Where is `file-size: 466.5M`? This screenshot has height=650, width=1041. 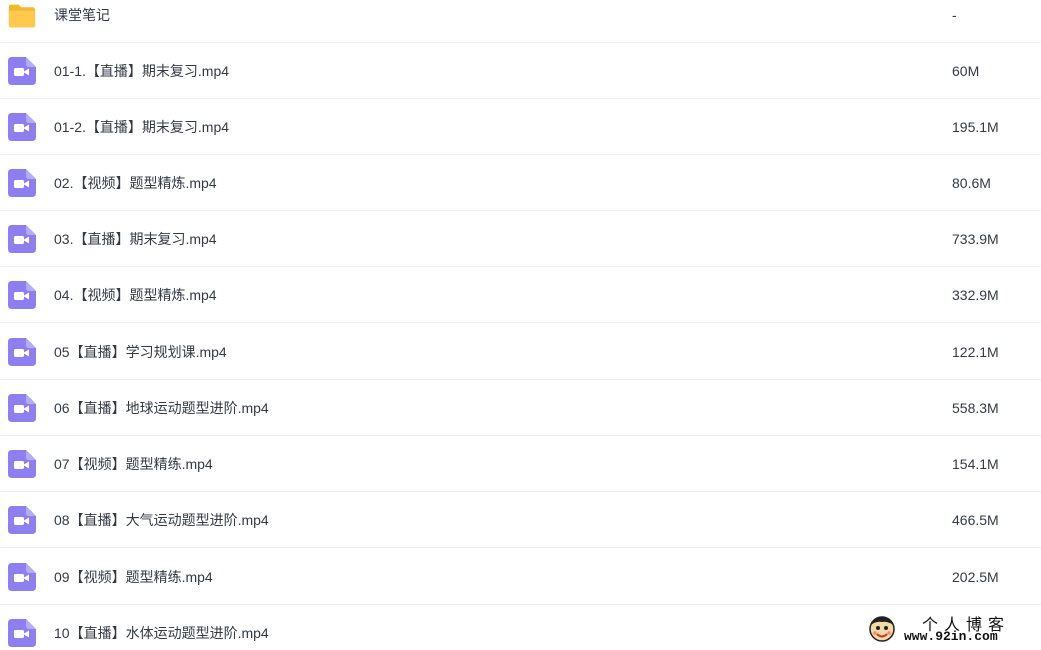
file-size: 466.5M is located at coordinates (975, 520).